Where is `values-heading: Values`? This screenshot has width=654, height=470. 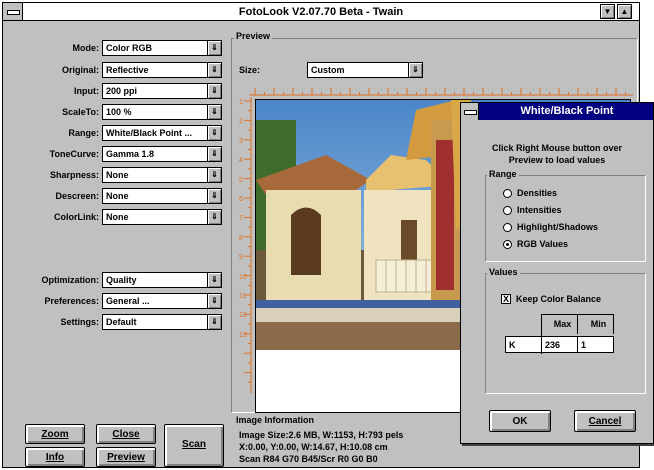
values-heading: Values is located at coordinates (503, 272).